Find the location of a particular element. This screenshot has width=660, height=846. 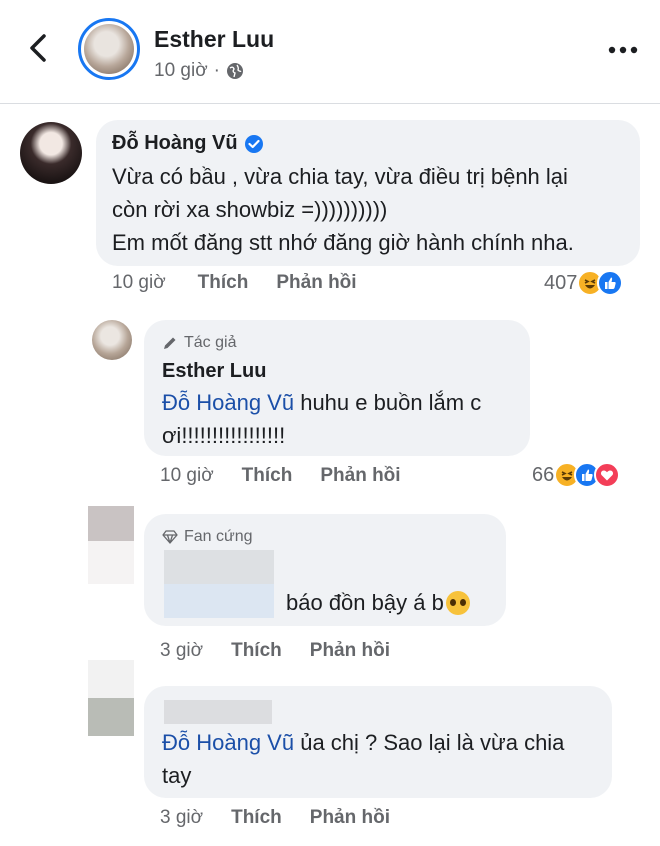

comment-actions: 10 giờ Thích Phản hồi is located at coordinates (234, 283).